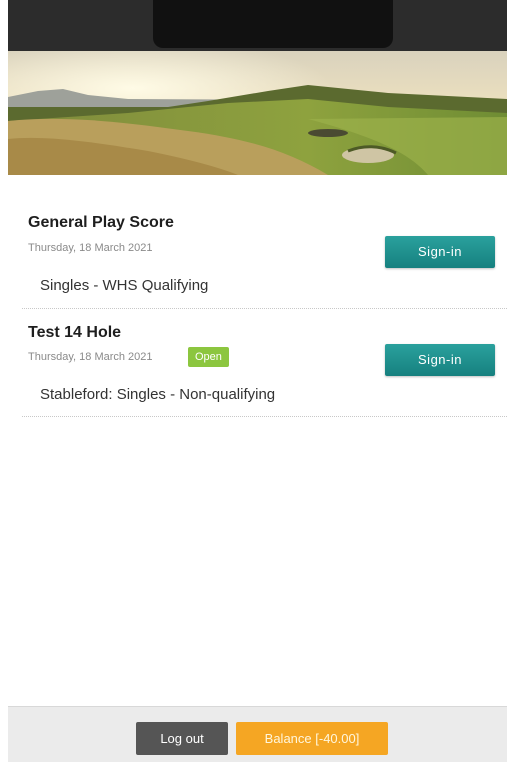  I want to click on status-badge: Open, so click(208, 357).